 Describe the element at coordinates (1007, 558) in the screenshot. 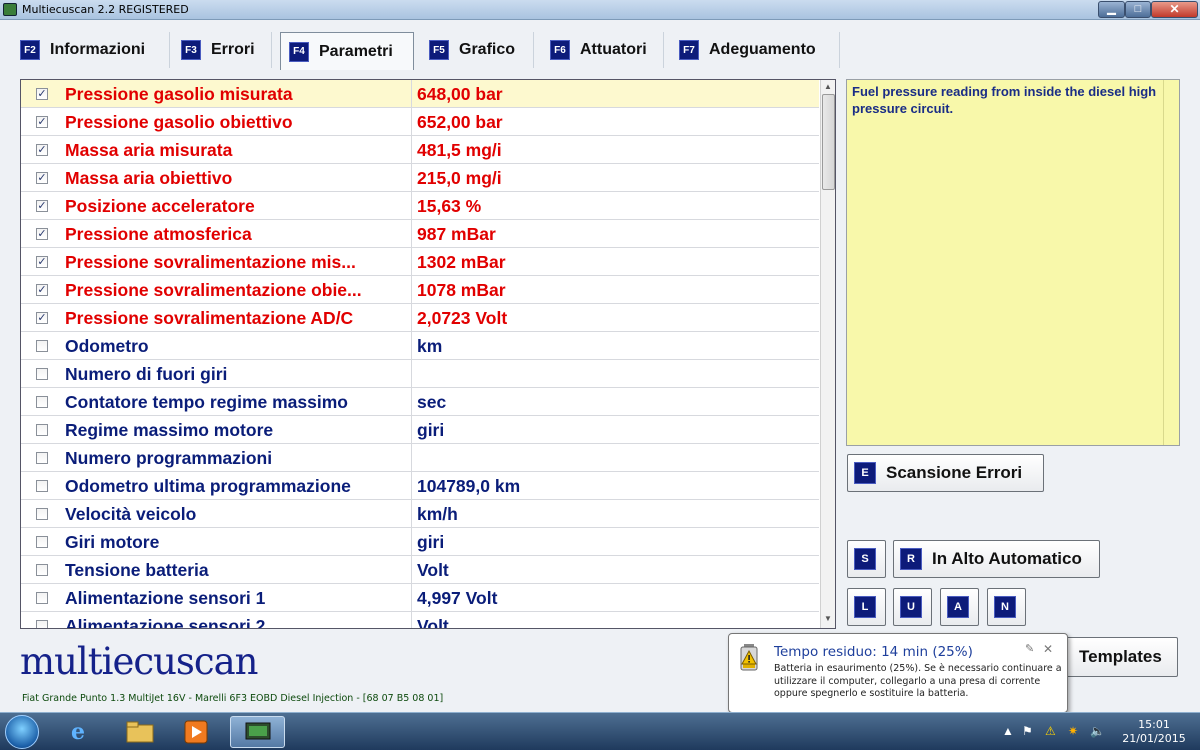

I see `auto-scroll-label: In Alto Automatico` at that location.